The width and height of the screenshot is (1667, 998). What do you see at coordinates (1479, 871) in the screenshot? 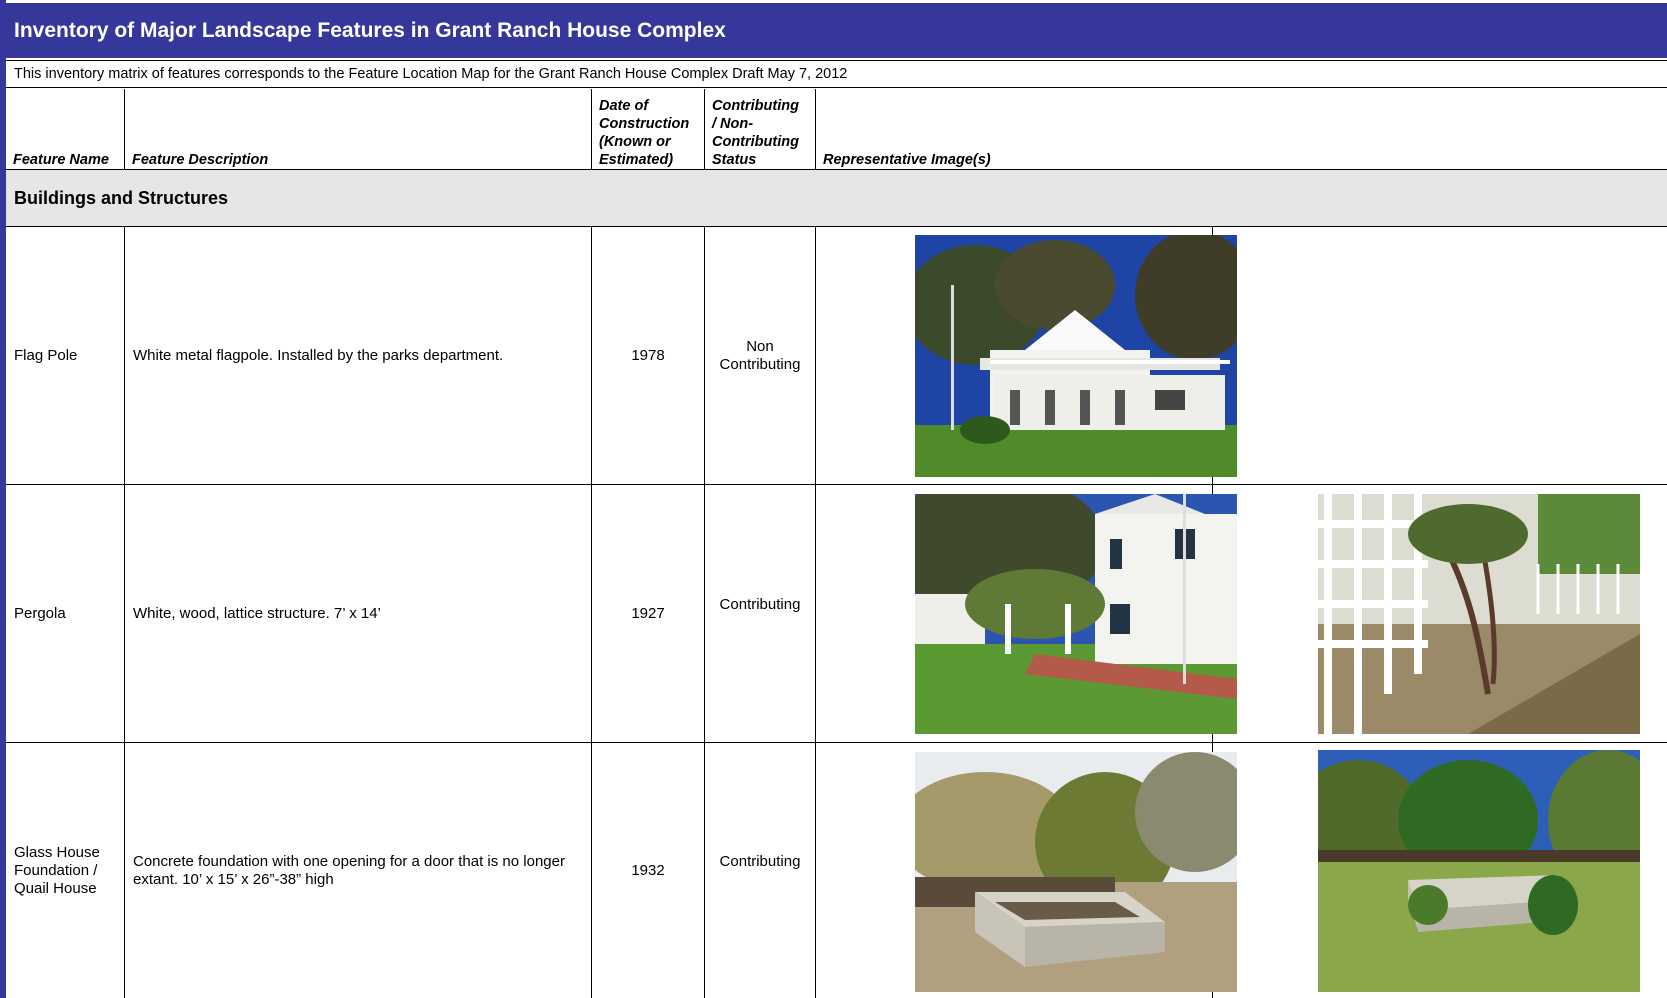
I see `concrete-foundation-garden-photo` at bounding box center [1479, 871].